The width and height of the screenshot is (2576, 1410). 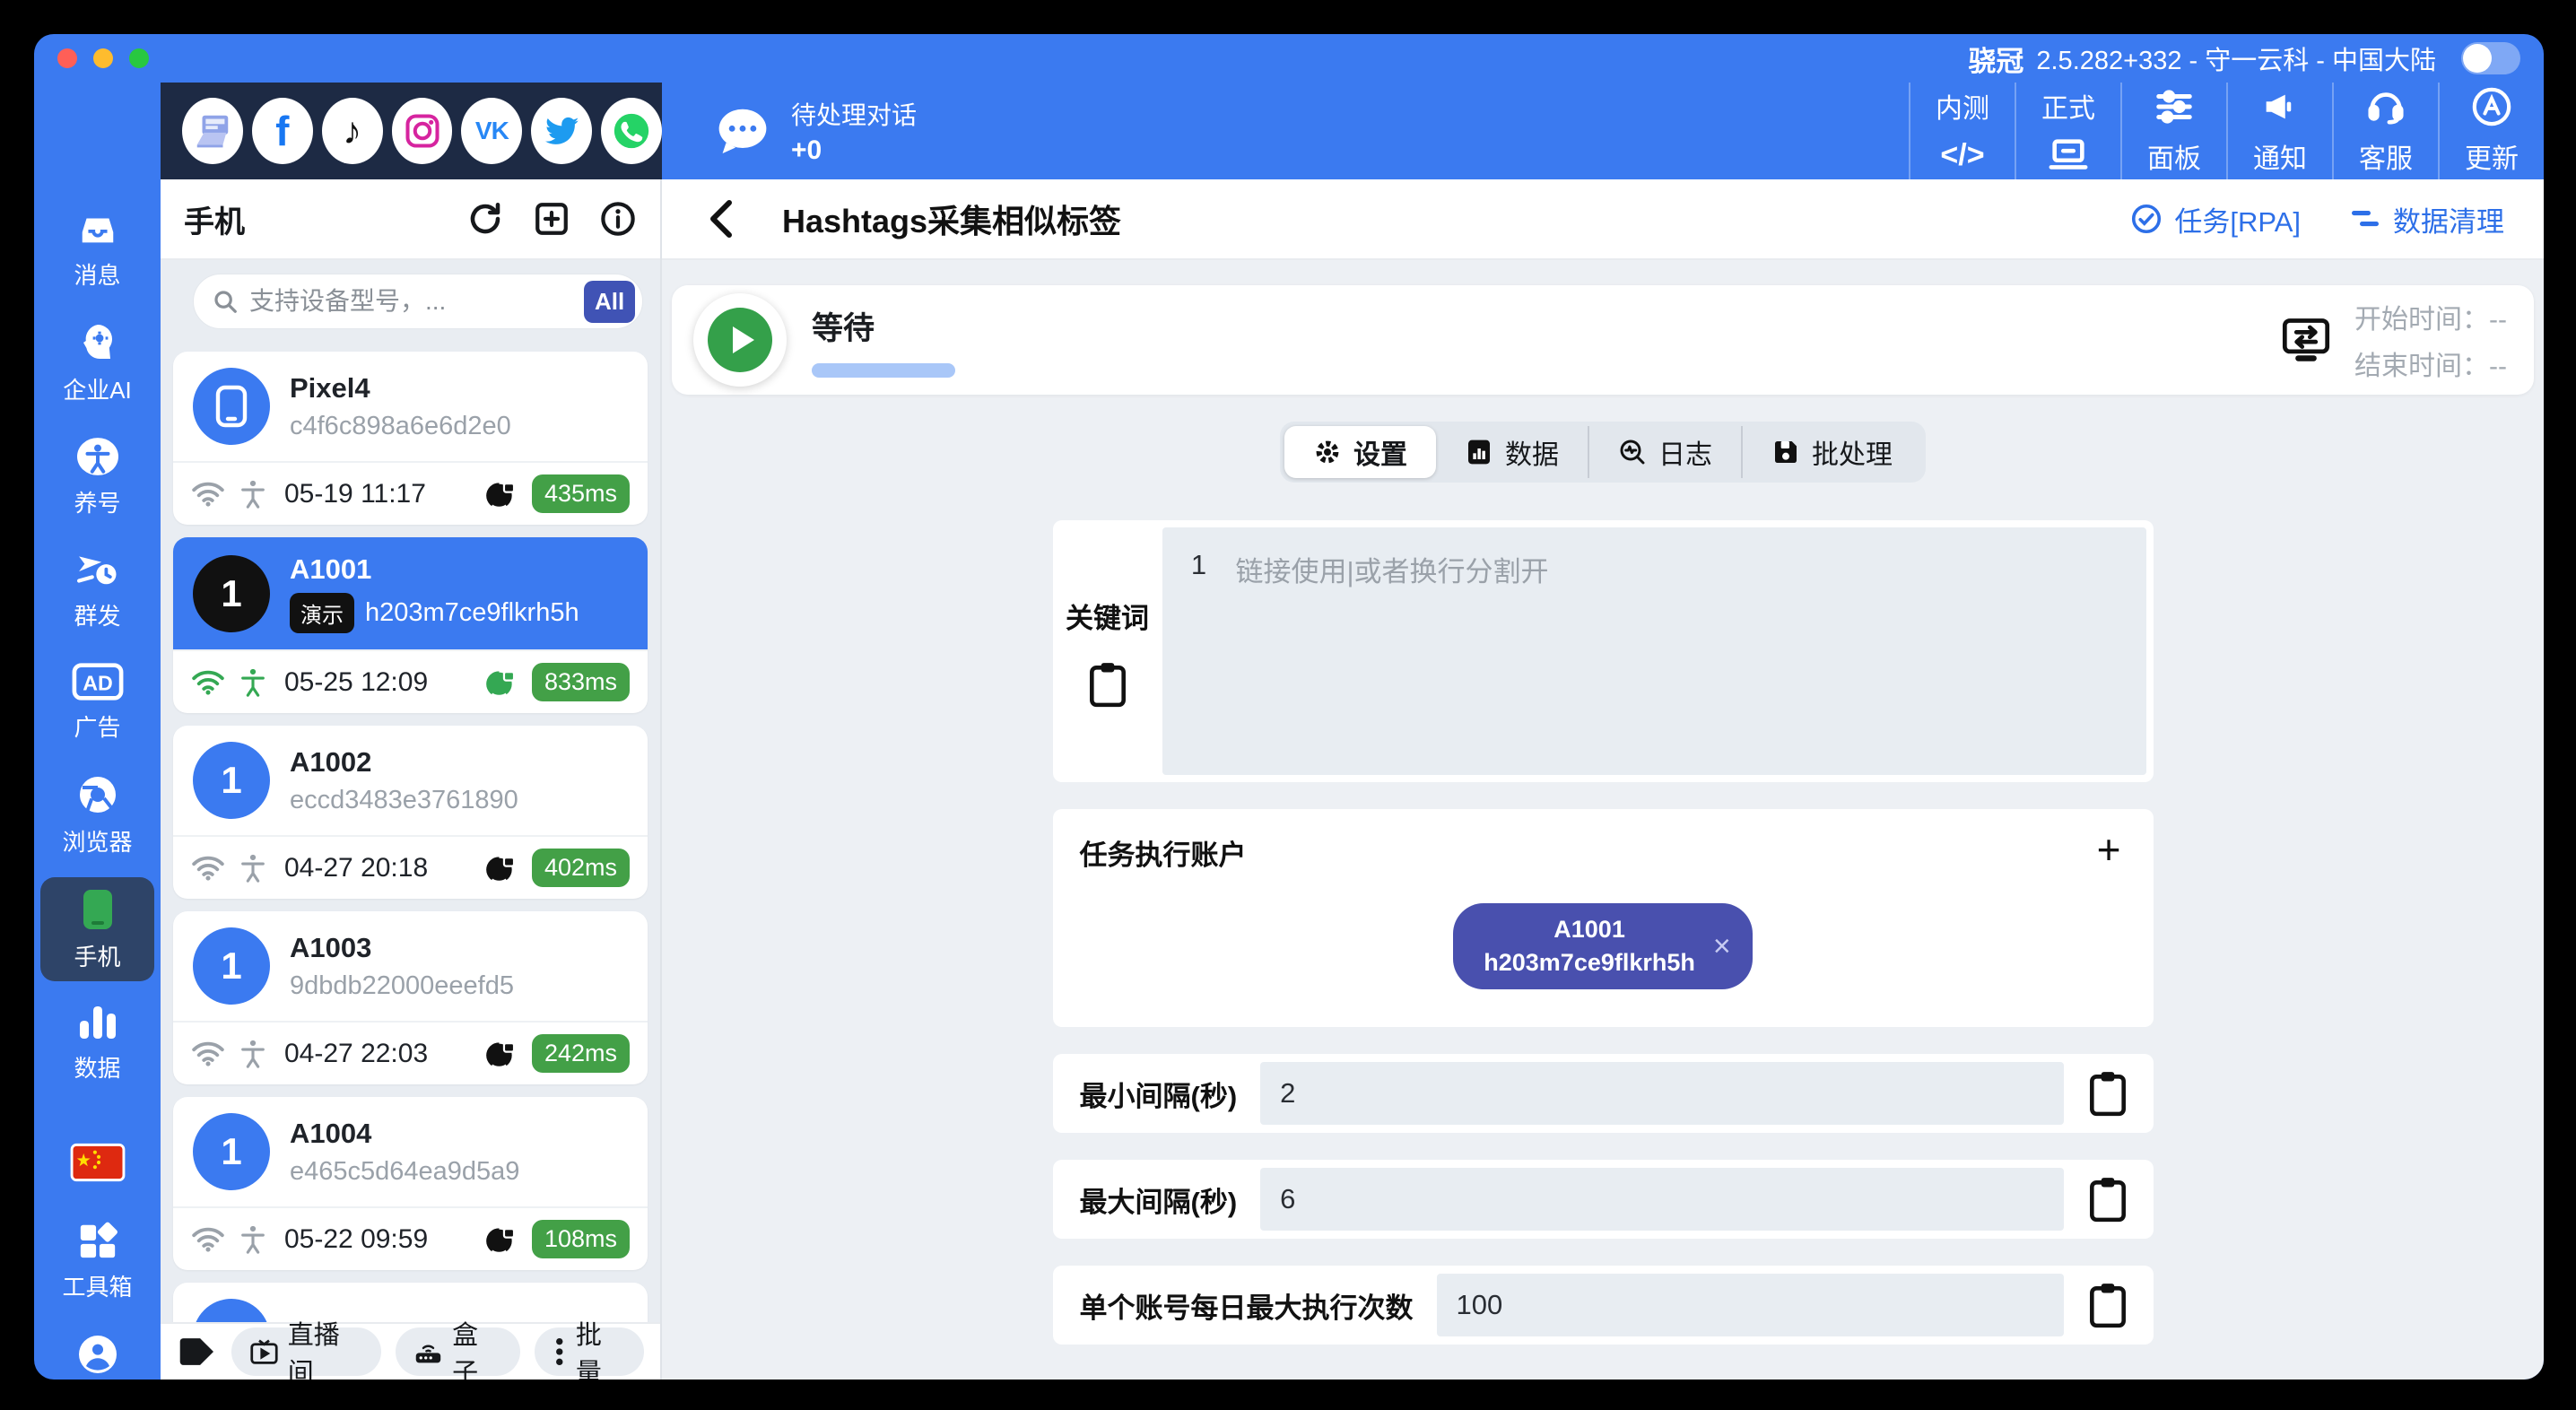 I want to click on tab-data-label: 数据, so click(x=1532, y=455).